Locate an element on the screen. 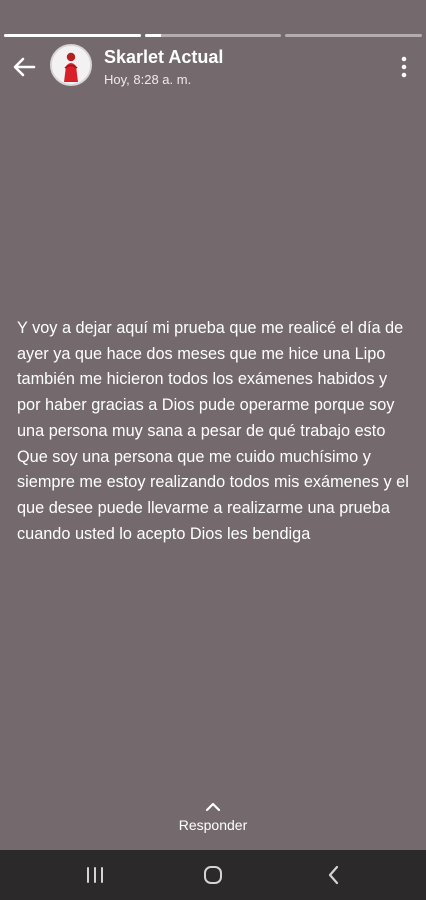  story-header: Skarlet Actual Hoy, 8:28 a. m. is located at coordinates (213, 67).